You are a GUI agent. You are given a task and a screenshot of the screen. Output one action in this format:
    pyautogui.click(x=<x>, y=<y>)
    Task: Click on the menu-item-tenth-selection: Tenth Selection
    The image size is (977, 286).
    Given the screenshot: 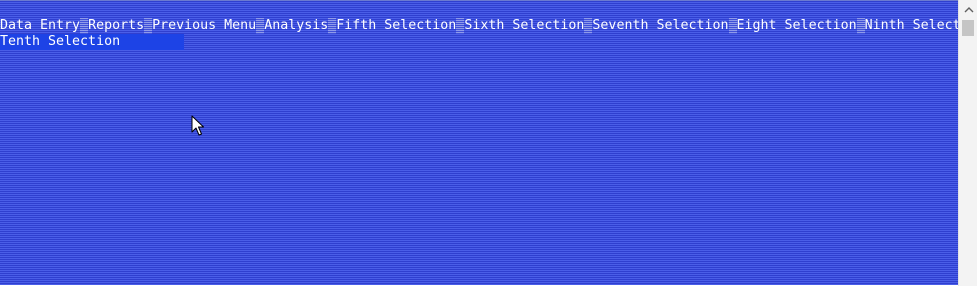 What is the action you would take?
    pyautogui.click(x=92, y=42)
    